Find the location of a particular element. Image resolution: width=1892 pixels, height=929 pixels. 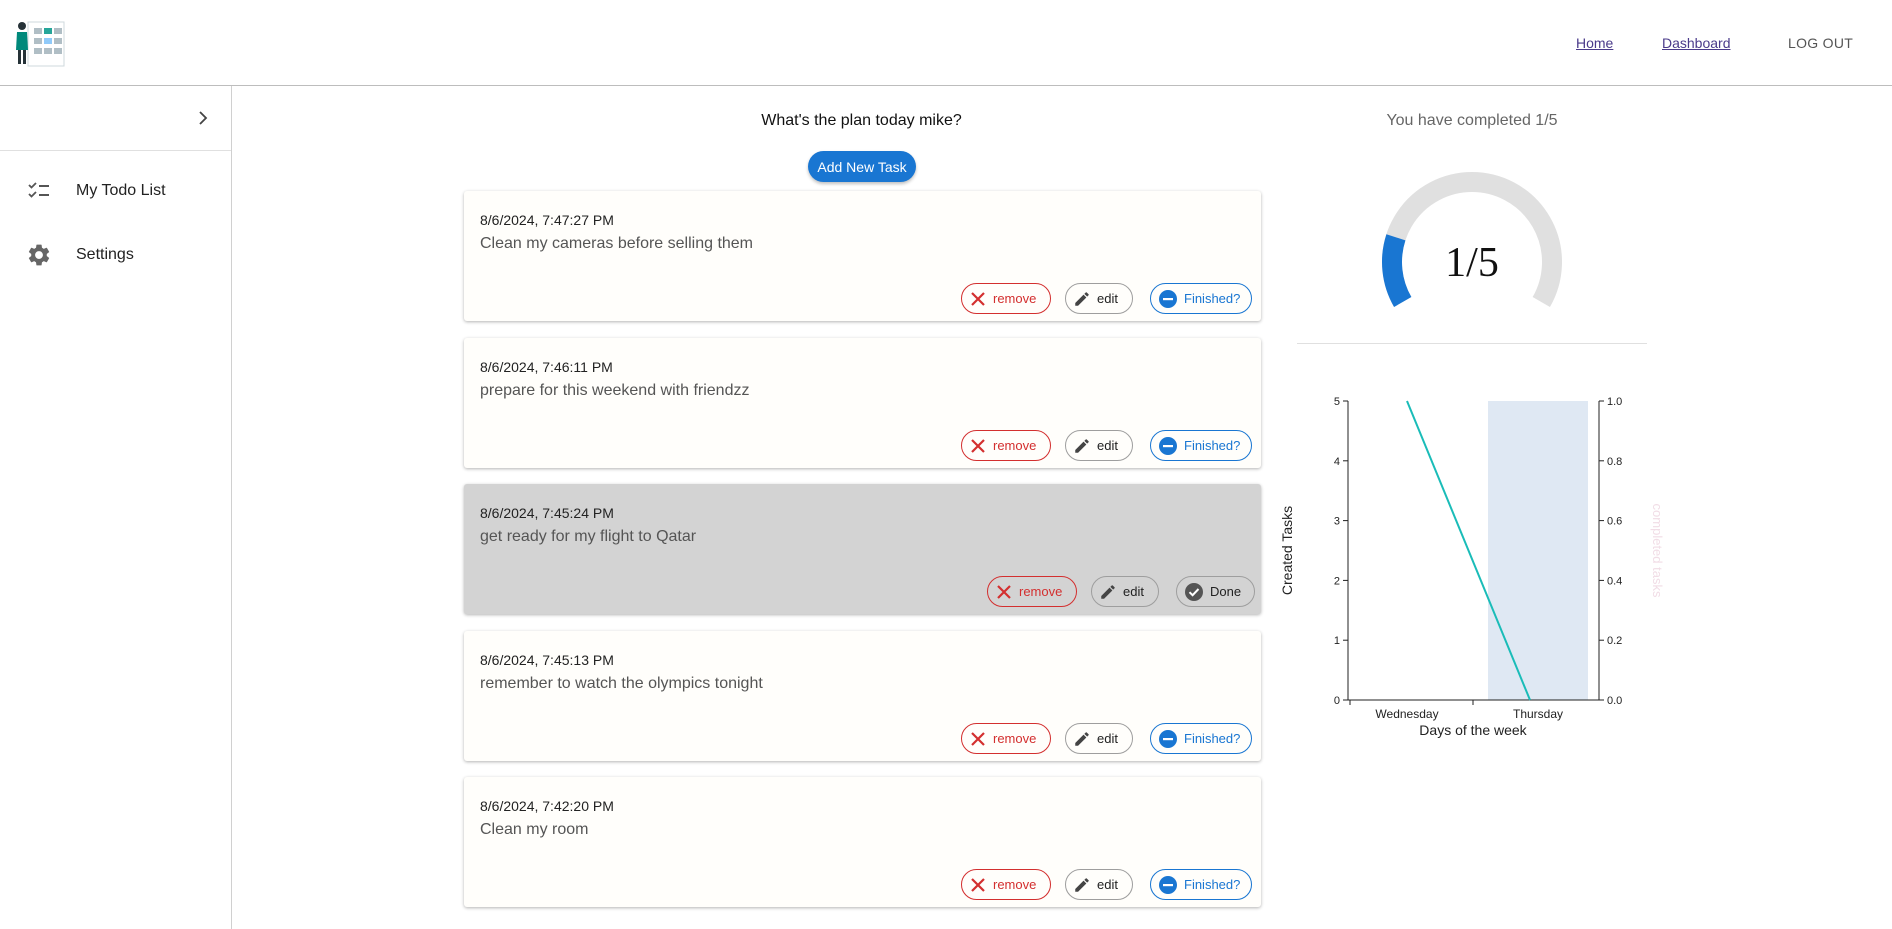

task-timestamp: 8/6/2024, 7:47:27 PM is located at coordinates (547, 220).